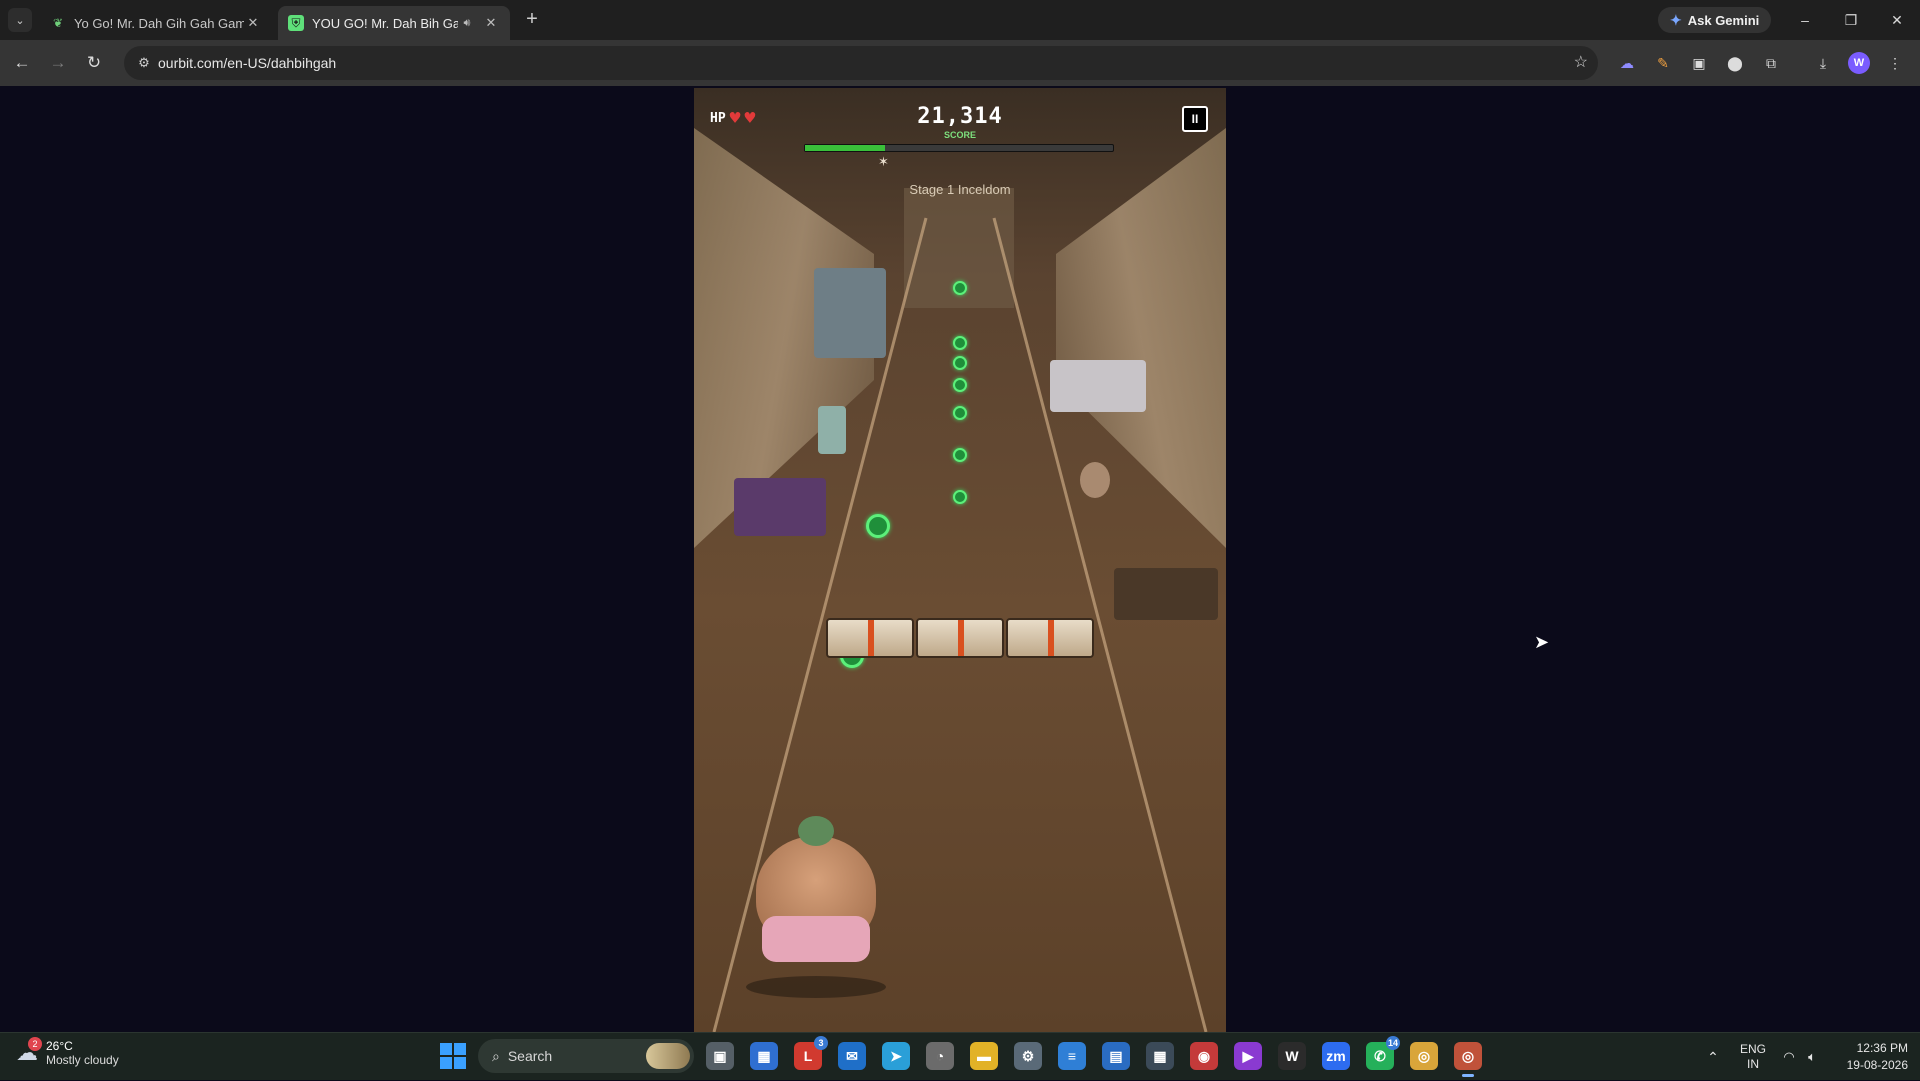 The image size is (1920, 1081). What do you see at coordinates (780, 507) in the screenshot?
I see `trash-box-prop` at bounding box center [780, 507].